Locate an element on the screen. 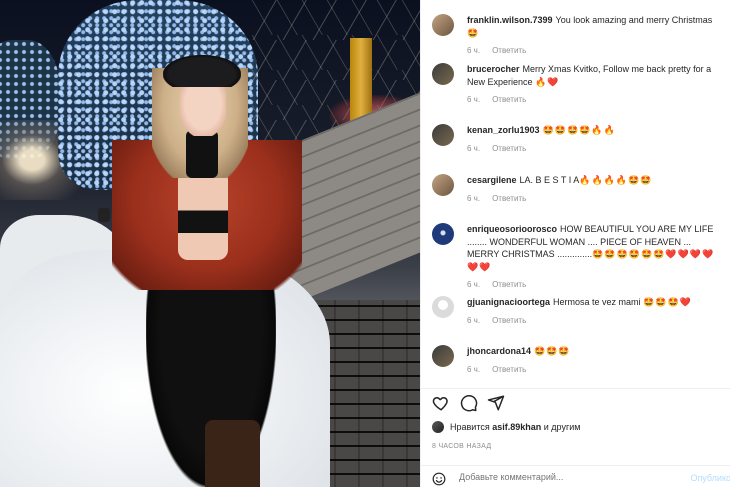  comment-body: jhoncardona14 🤩🤩🤩 is located at coordinates (595, 351).